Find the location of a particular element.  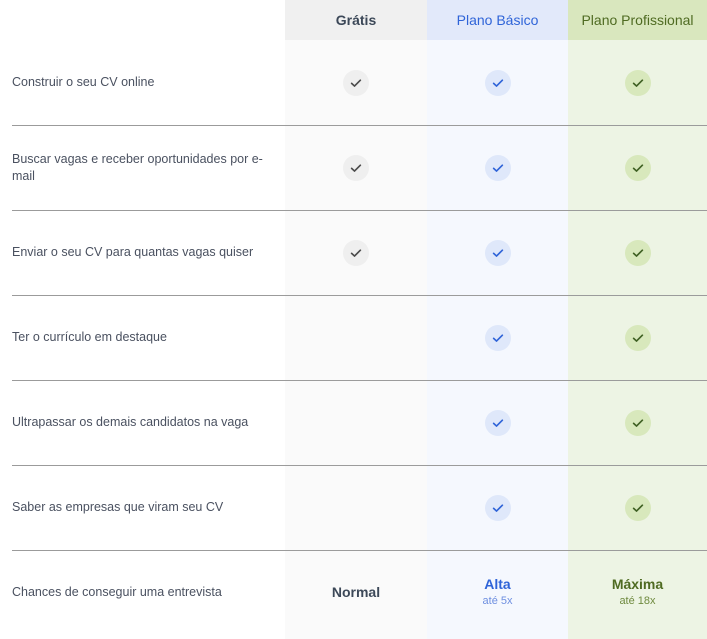

table-header-row: Grátis Plano Básico Plano Profissional is located at coordinates (353, 20).